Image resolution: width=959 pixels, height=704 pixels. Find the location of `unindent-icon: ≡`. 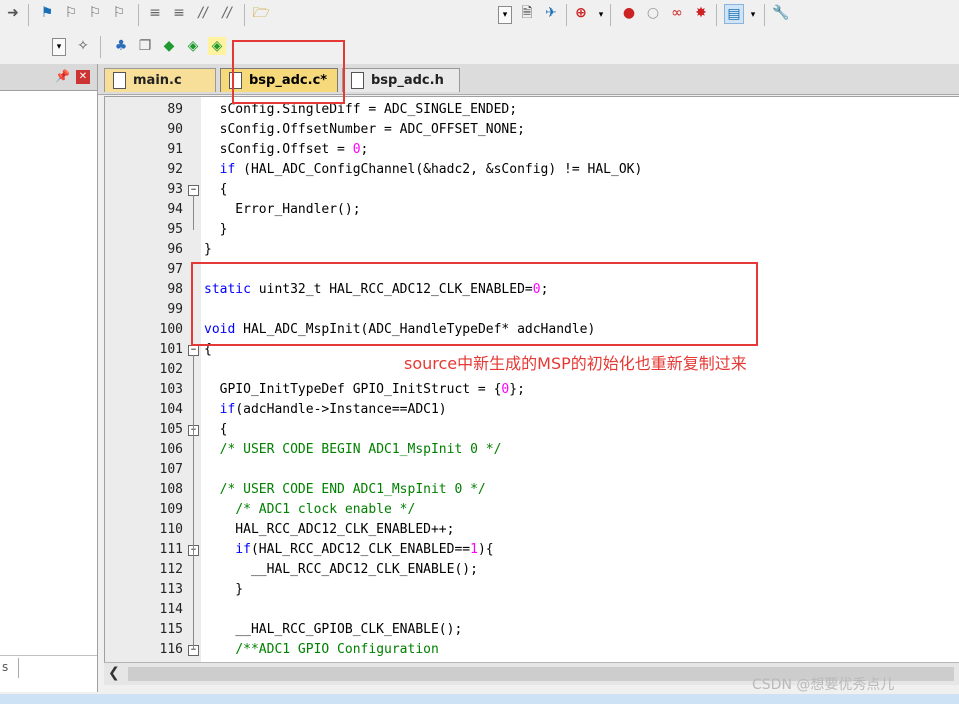

unindent-icon: ≡ is located at coordinates (179, 13).